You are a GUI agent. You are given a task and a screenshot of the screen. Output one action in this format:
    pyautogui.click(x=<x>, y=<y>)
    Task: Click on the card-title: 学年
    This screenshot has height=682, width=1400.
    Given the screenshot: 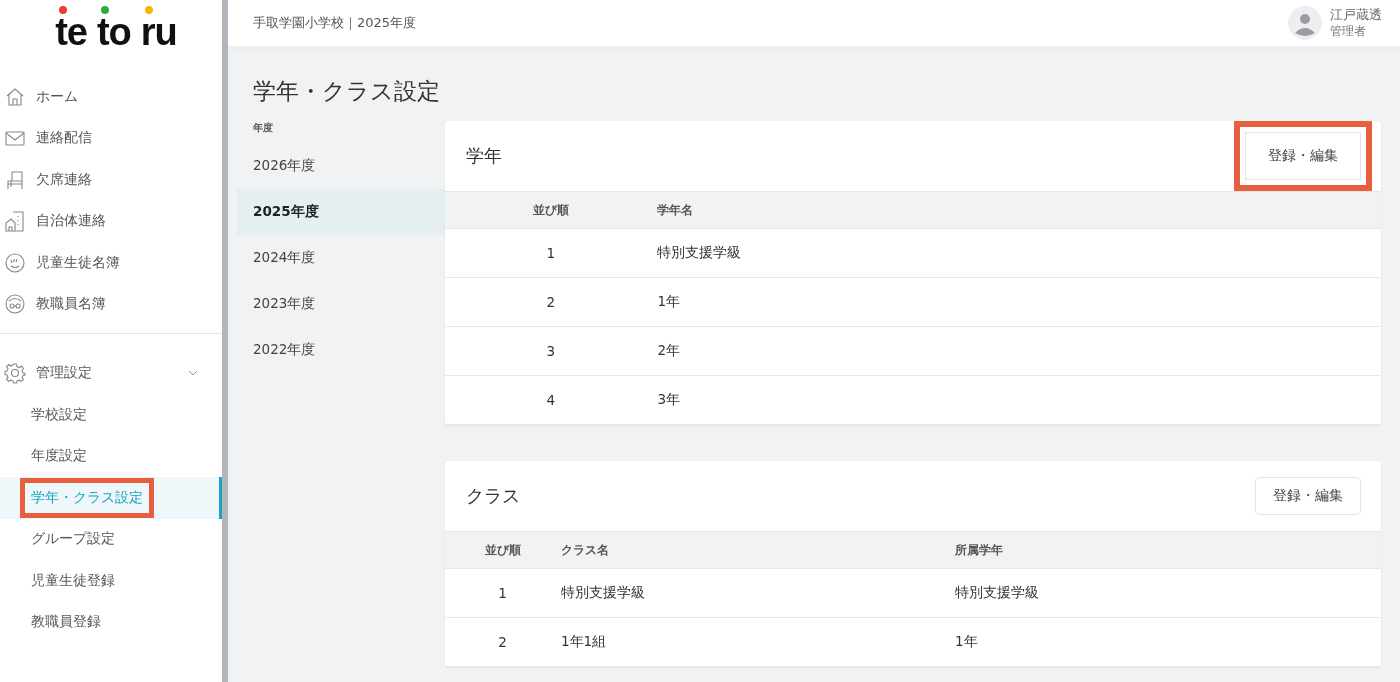 What is the action you would take?
    pyautogui.click(x=484, y=156)
    